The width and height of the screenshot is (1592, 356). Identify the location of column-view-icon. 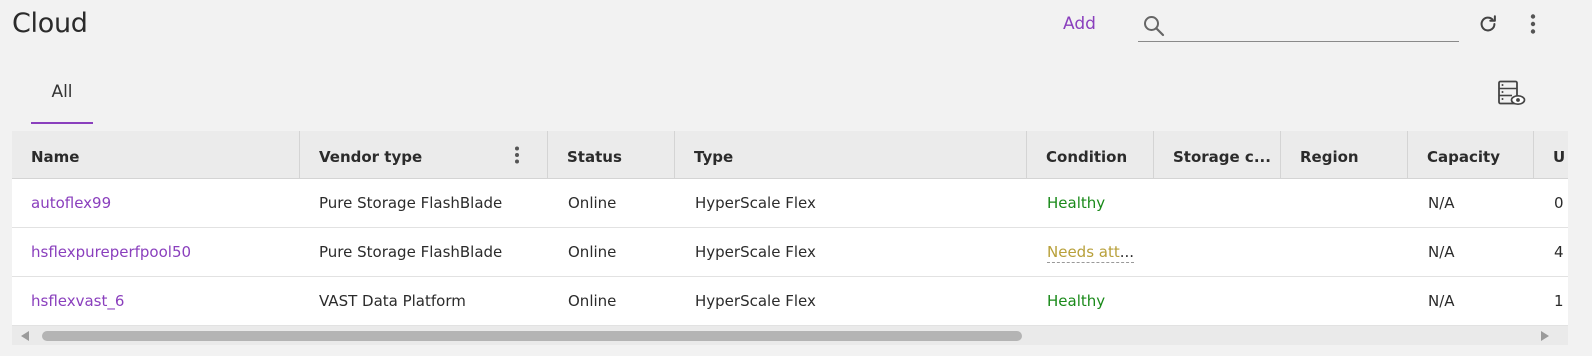
(1511, 94).